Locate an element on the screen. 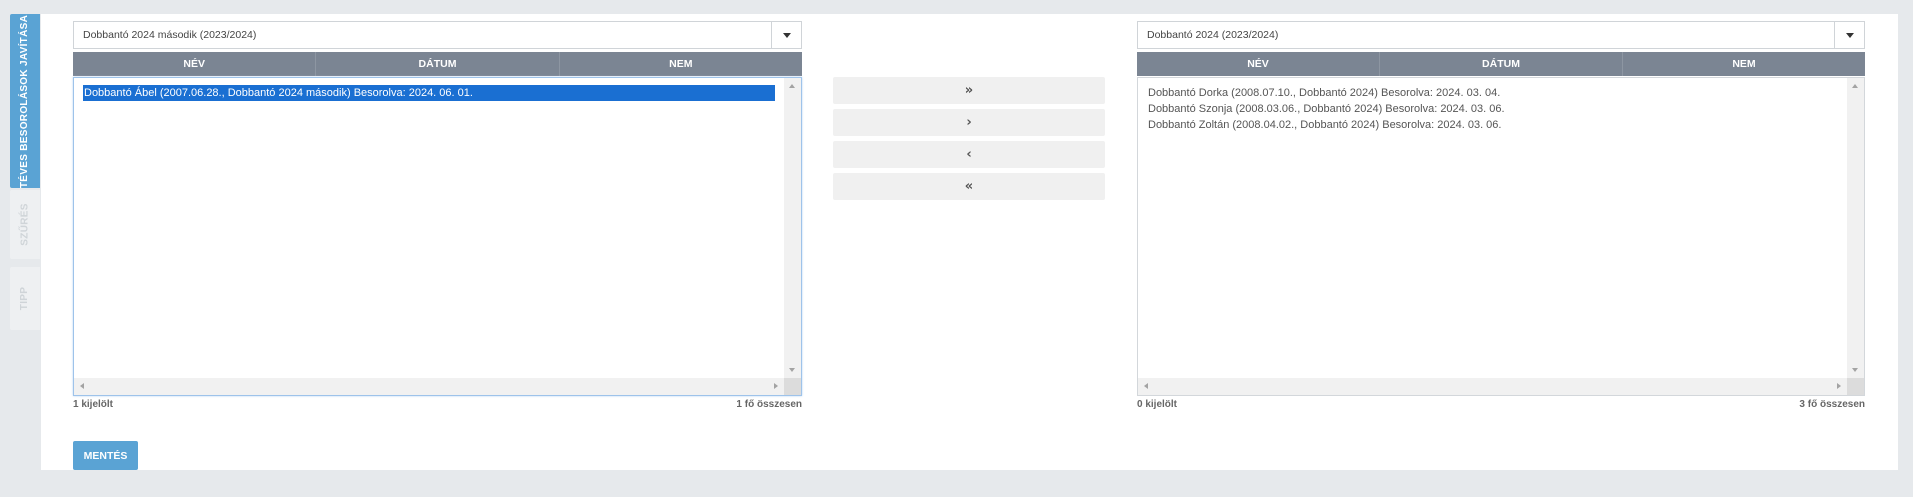  tab-label: TIPP is located at coordinates (25, 298).